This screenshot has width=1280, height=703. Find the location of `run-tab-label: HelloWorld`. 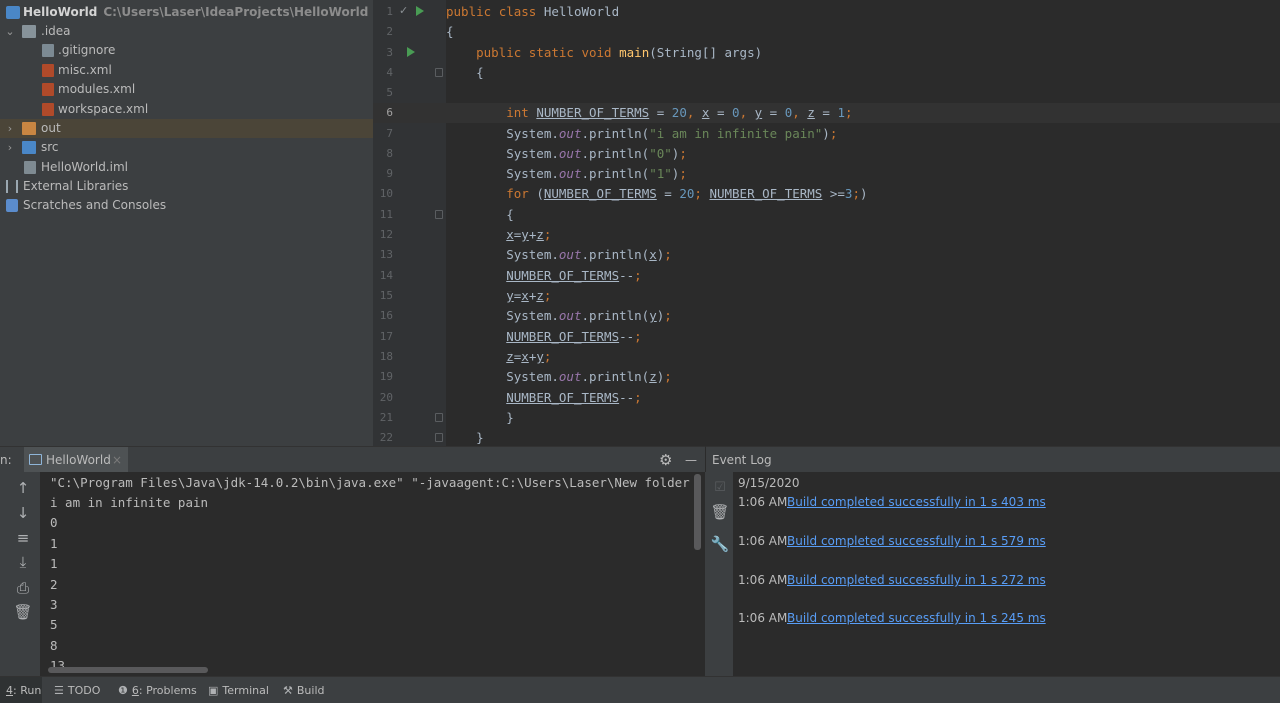

run-tab-label: HelloWorld is located at coordinates (78, 460).